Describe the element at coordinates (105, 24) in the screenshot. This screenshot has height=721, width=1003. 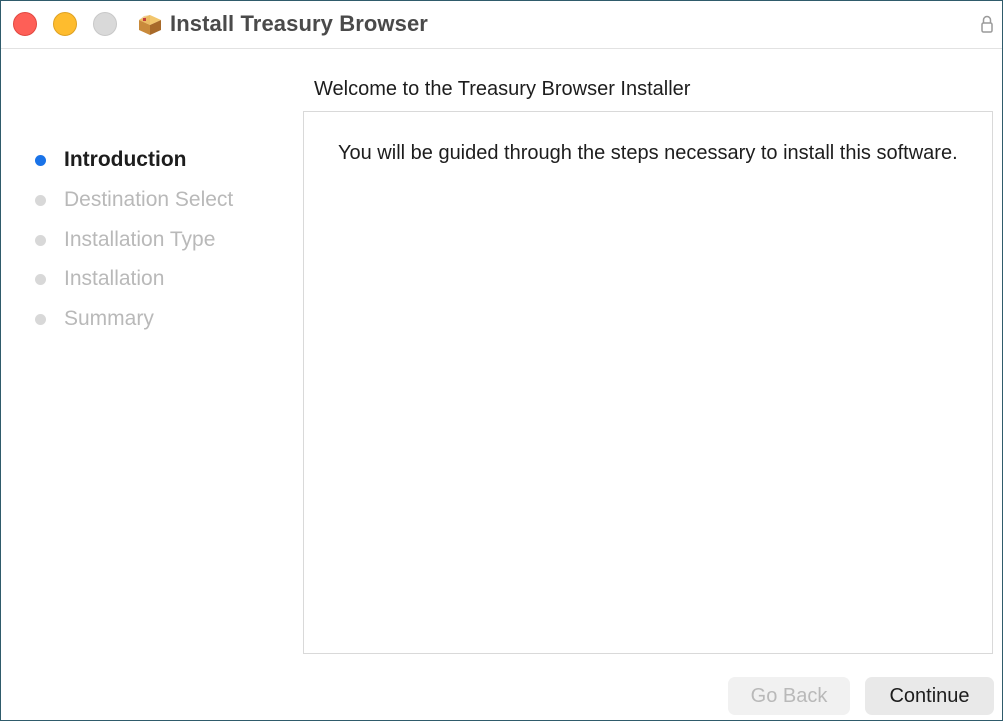
I see `zoom-button` at that location.